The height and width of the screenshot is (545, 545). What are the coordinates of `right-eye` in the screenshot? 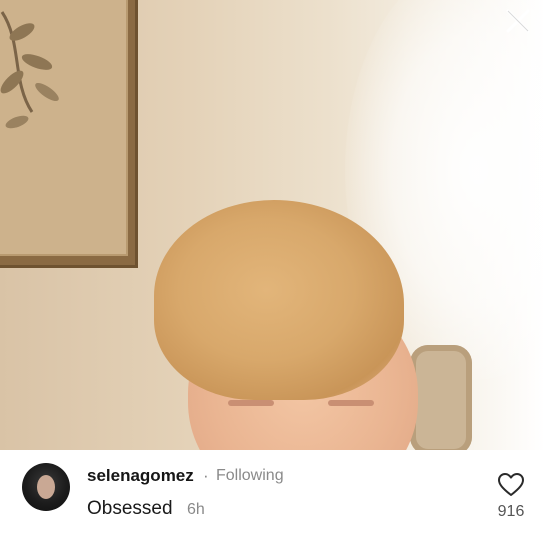 It's located at (351, 403).